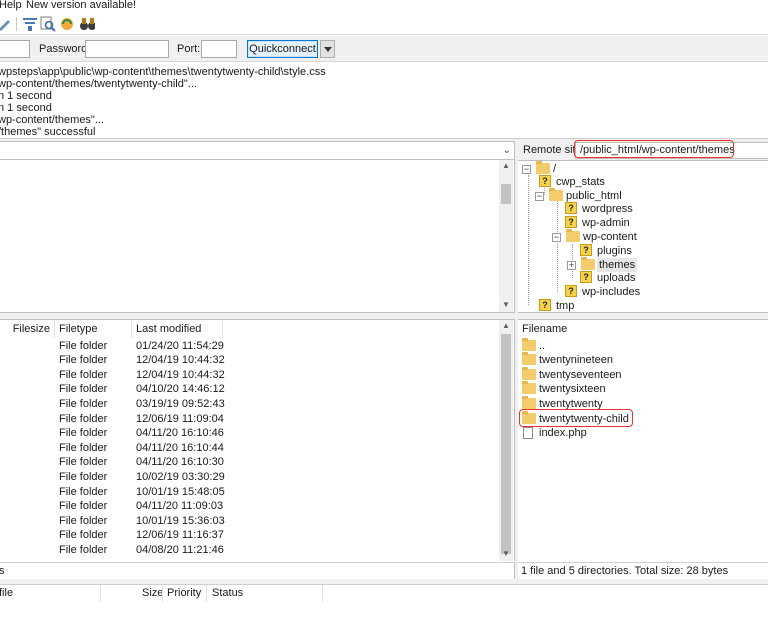 The width and height of the screenshot is (768, 638). What do you see at coordinates (189, 49) in the screenshot?
I see `port-label: Port:` at bounding box center [189, 49].